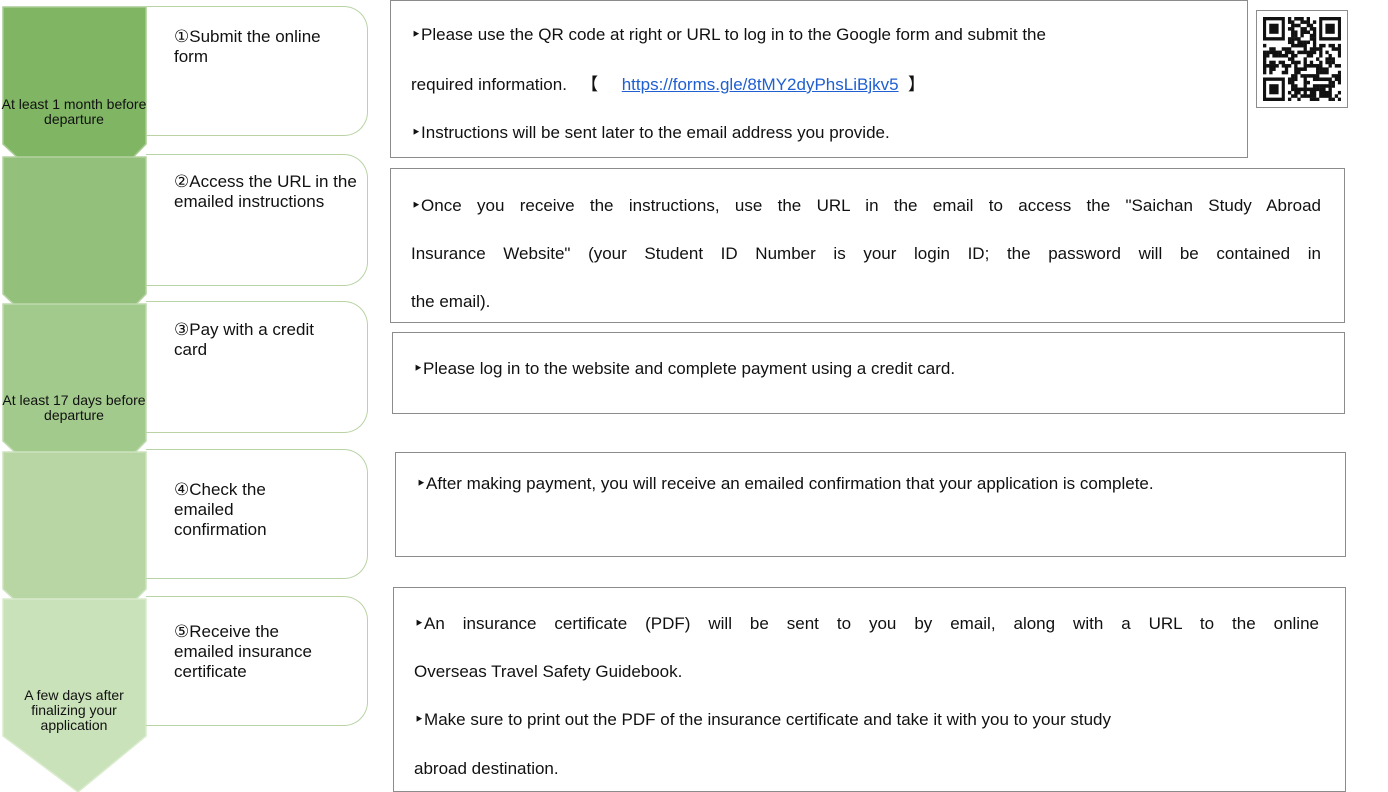 The image size is (1388, 792). I want to click on info-box-5-line-4: abroad destination., so click(486, 768).